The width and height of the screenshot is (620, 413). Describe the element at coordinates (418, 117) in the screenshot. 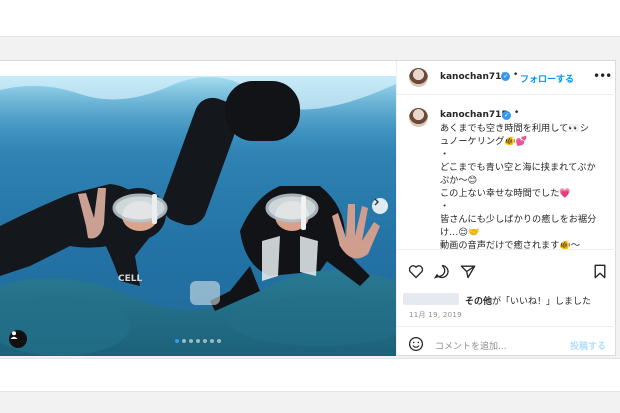

I see `caption-avatar` at that location.